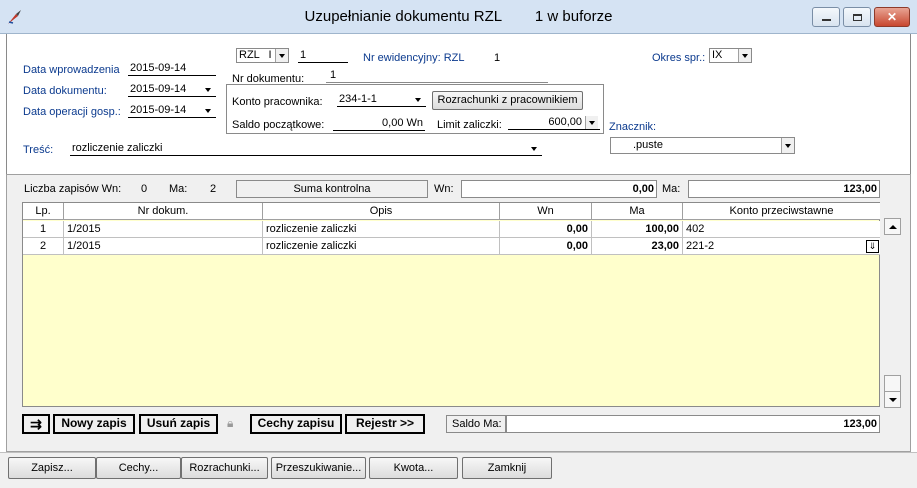  I want to click on maximize-button, so click(857, 17).